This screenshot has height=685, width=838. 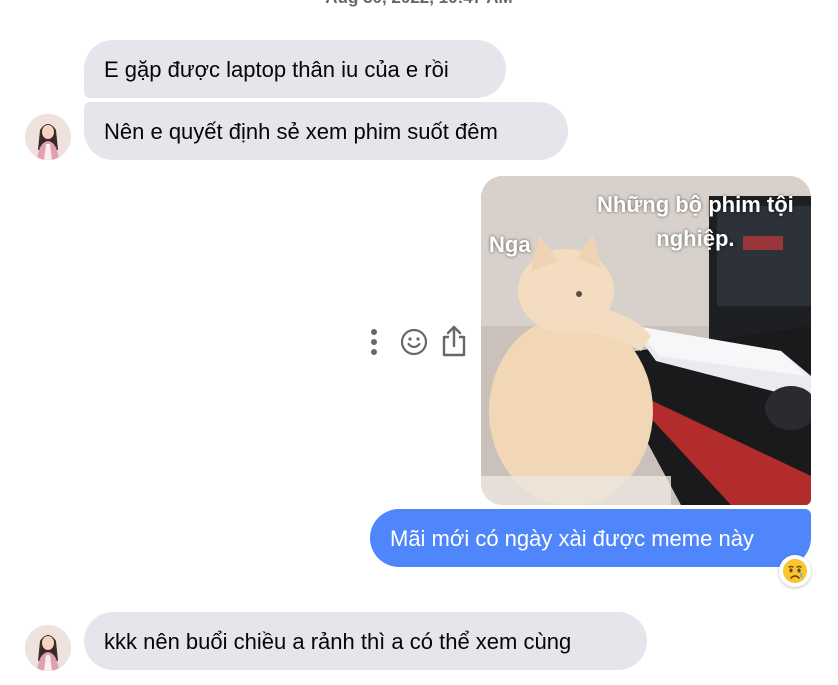 I want to click on message-bubble-incoming: Nên e quyết định sẻ xem phim suốt đêm, so click(x=326, y=131).